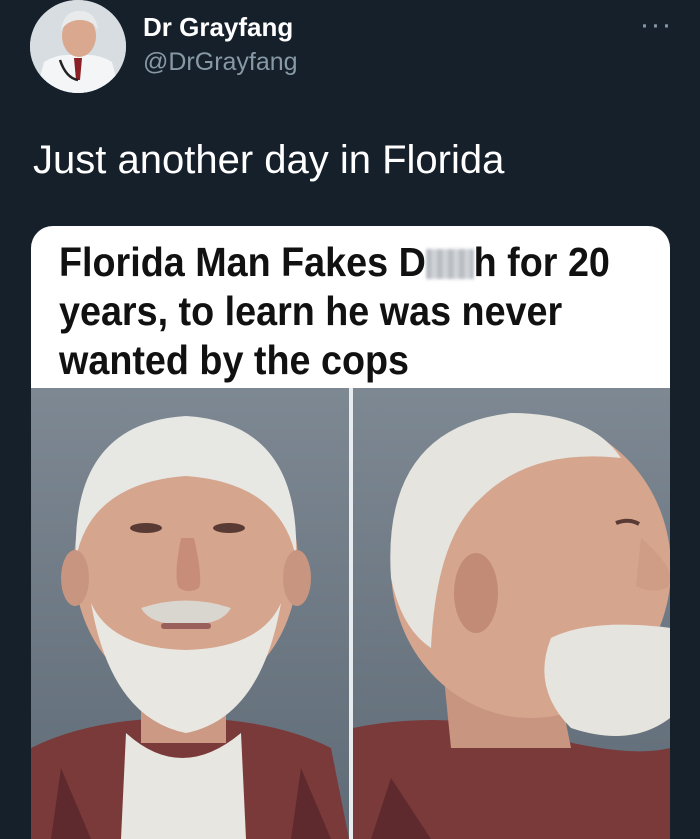 The width and height of the screenshot is (700, 839). I want to click on tweet-text: Just another day in Florida, so click(269, 160).